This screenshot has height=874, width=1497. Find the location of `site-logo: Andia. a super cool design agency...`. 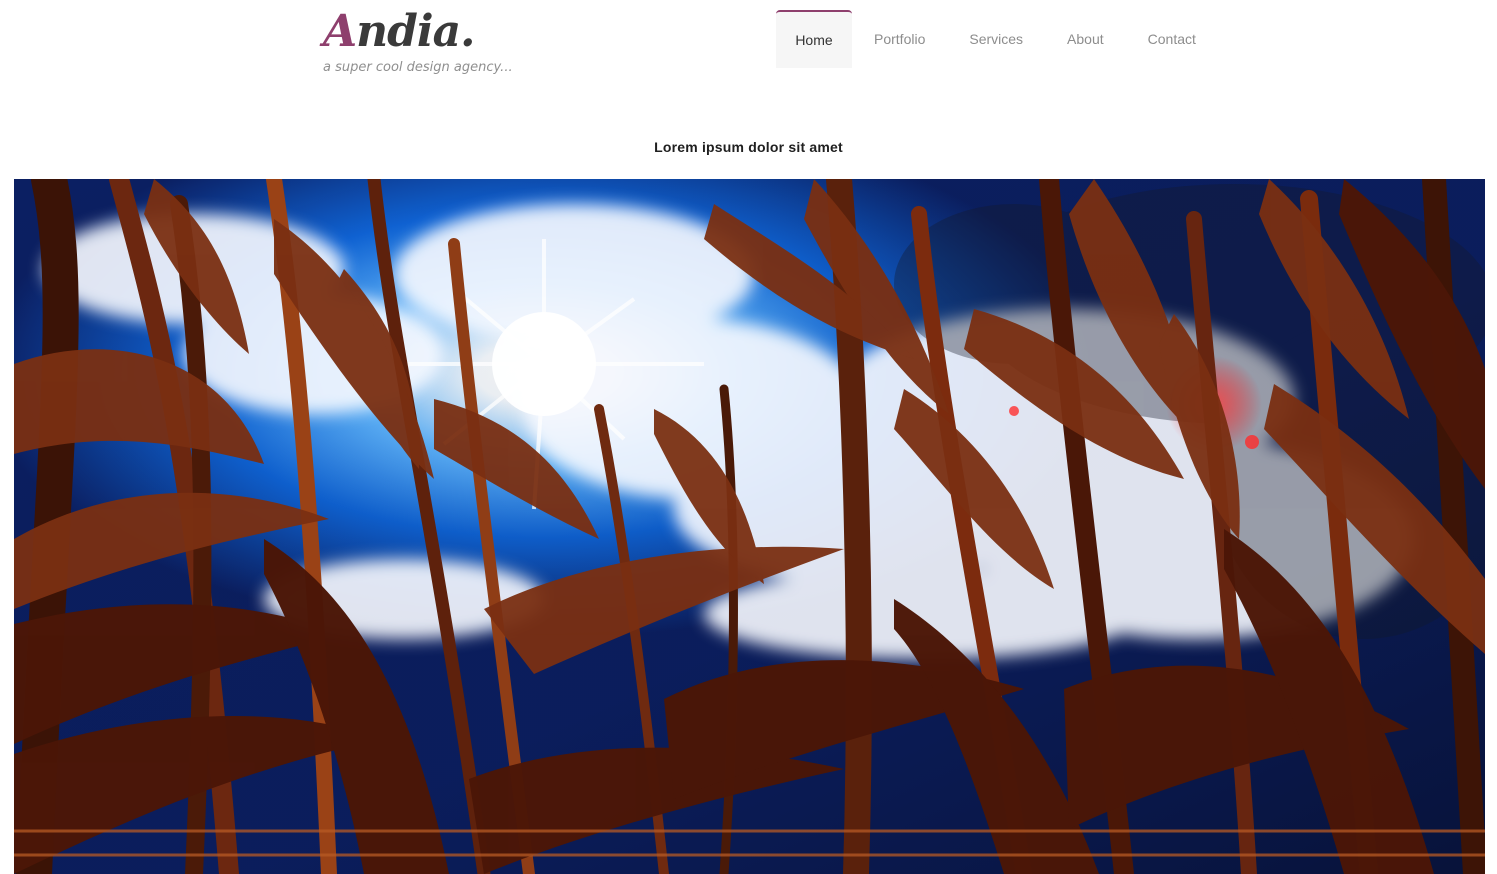

site-logo: Andia. a super cool design agency... is located at coordinates (433, 38).